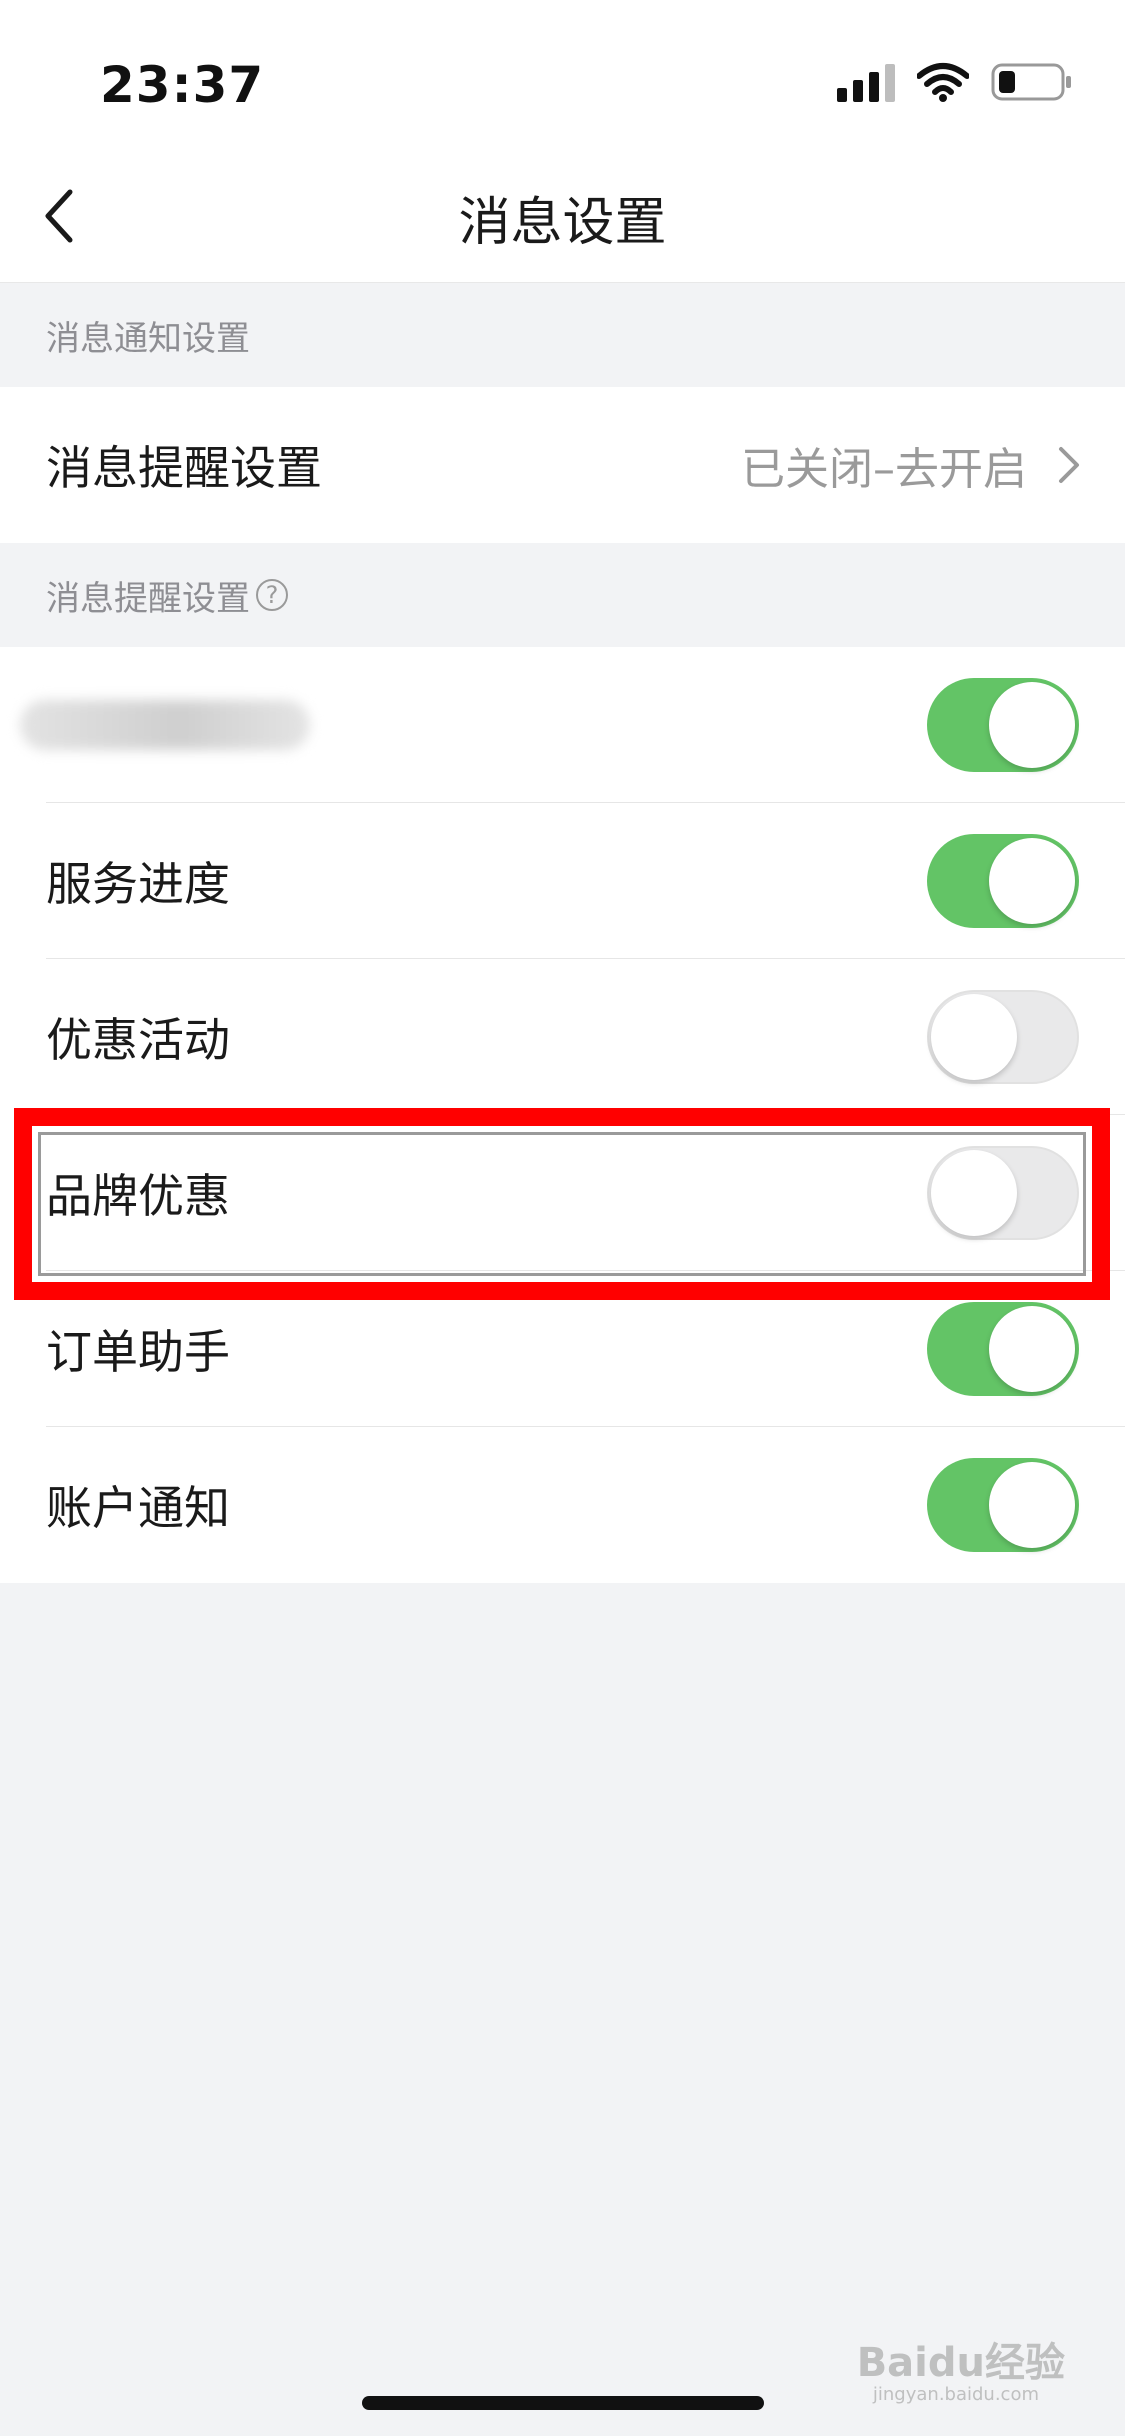  I want to click on account-notifications-label: 账户通知, so click(138, 1508).